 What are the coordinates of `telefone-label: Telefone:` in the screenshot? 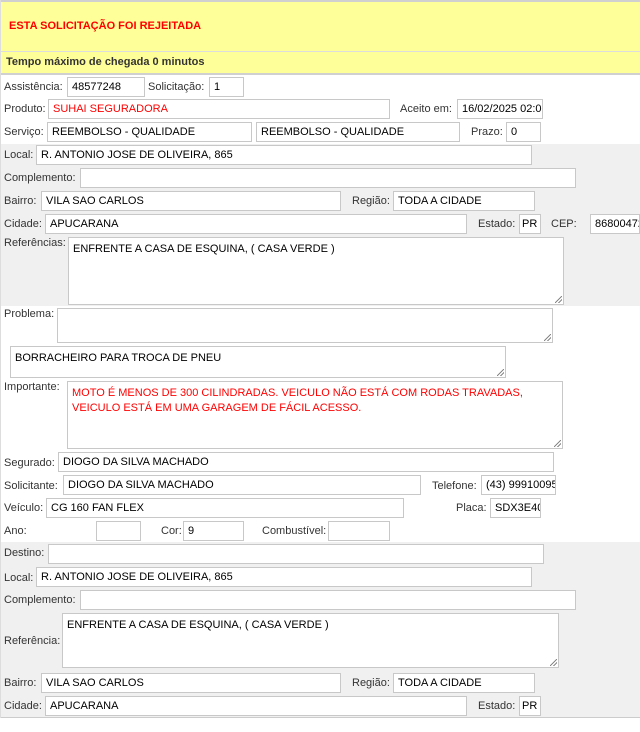 It's located at (454, 486).